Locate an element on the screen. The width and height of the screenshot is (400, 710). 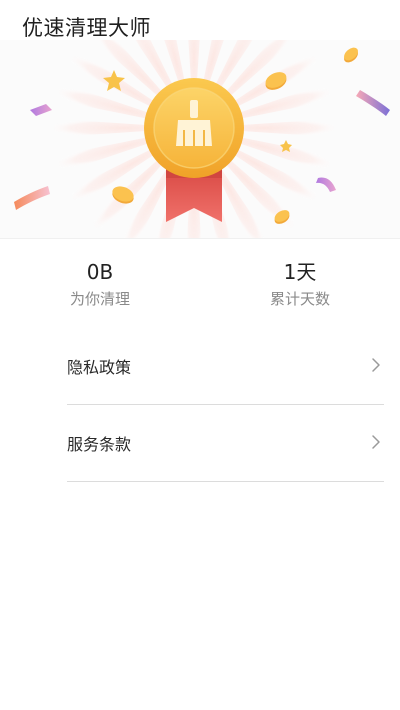
stat-cleaned-label: 为你清理 is located at coordinates (99, 299).